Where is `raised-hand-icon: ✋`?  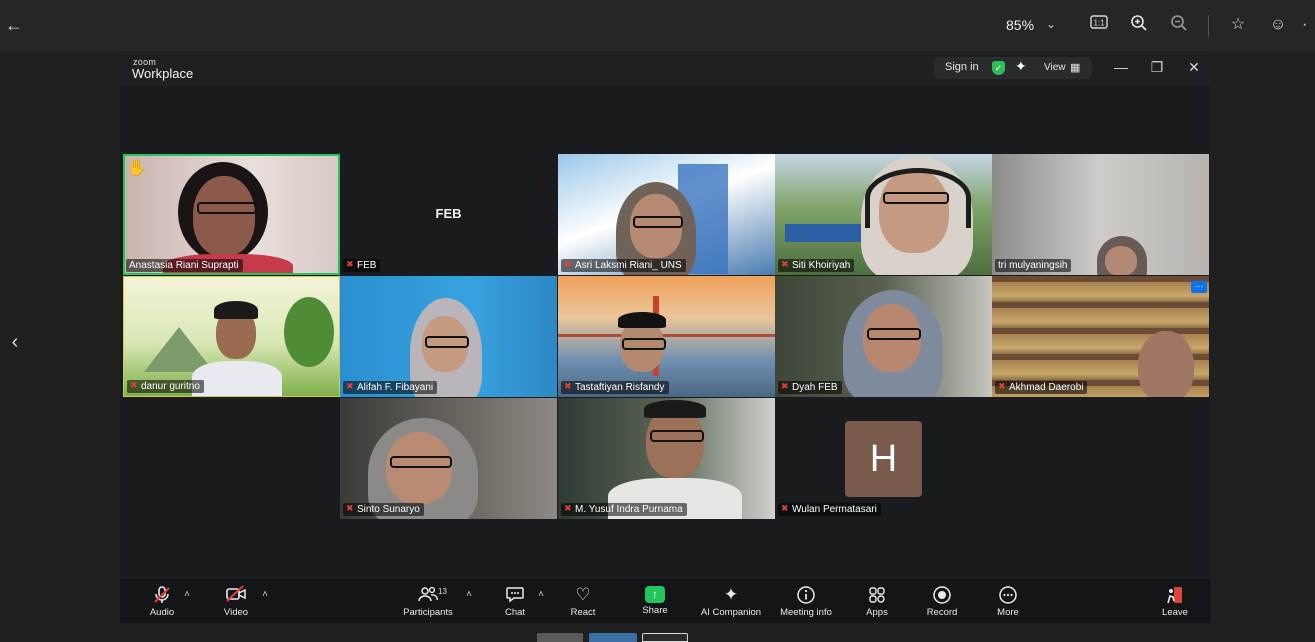
raised-hand-icon: ✋ is located at coordinates (137, 168).